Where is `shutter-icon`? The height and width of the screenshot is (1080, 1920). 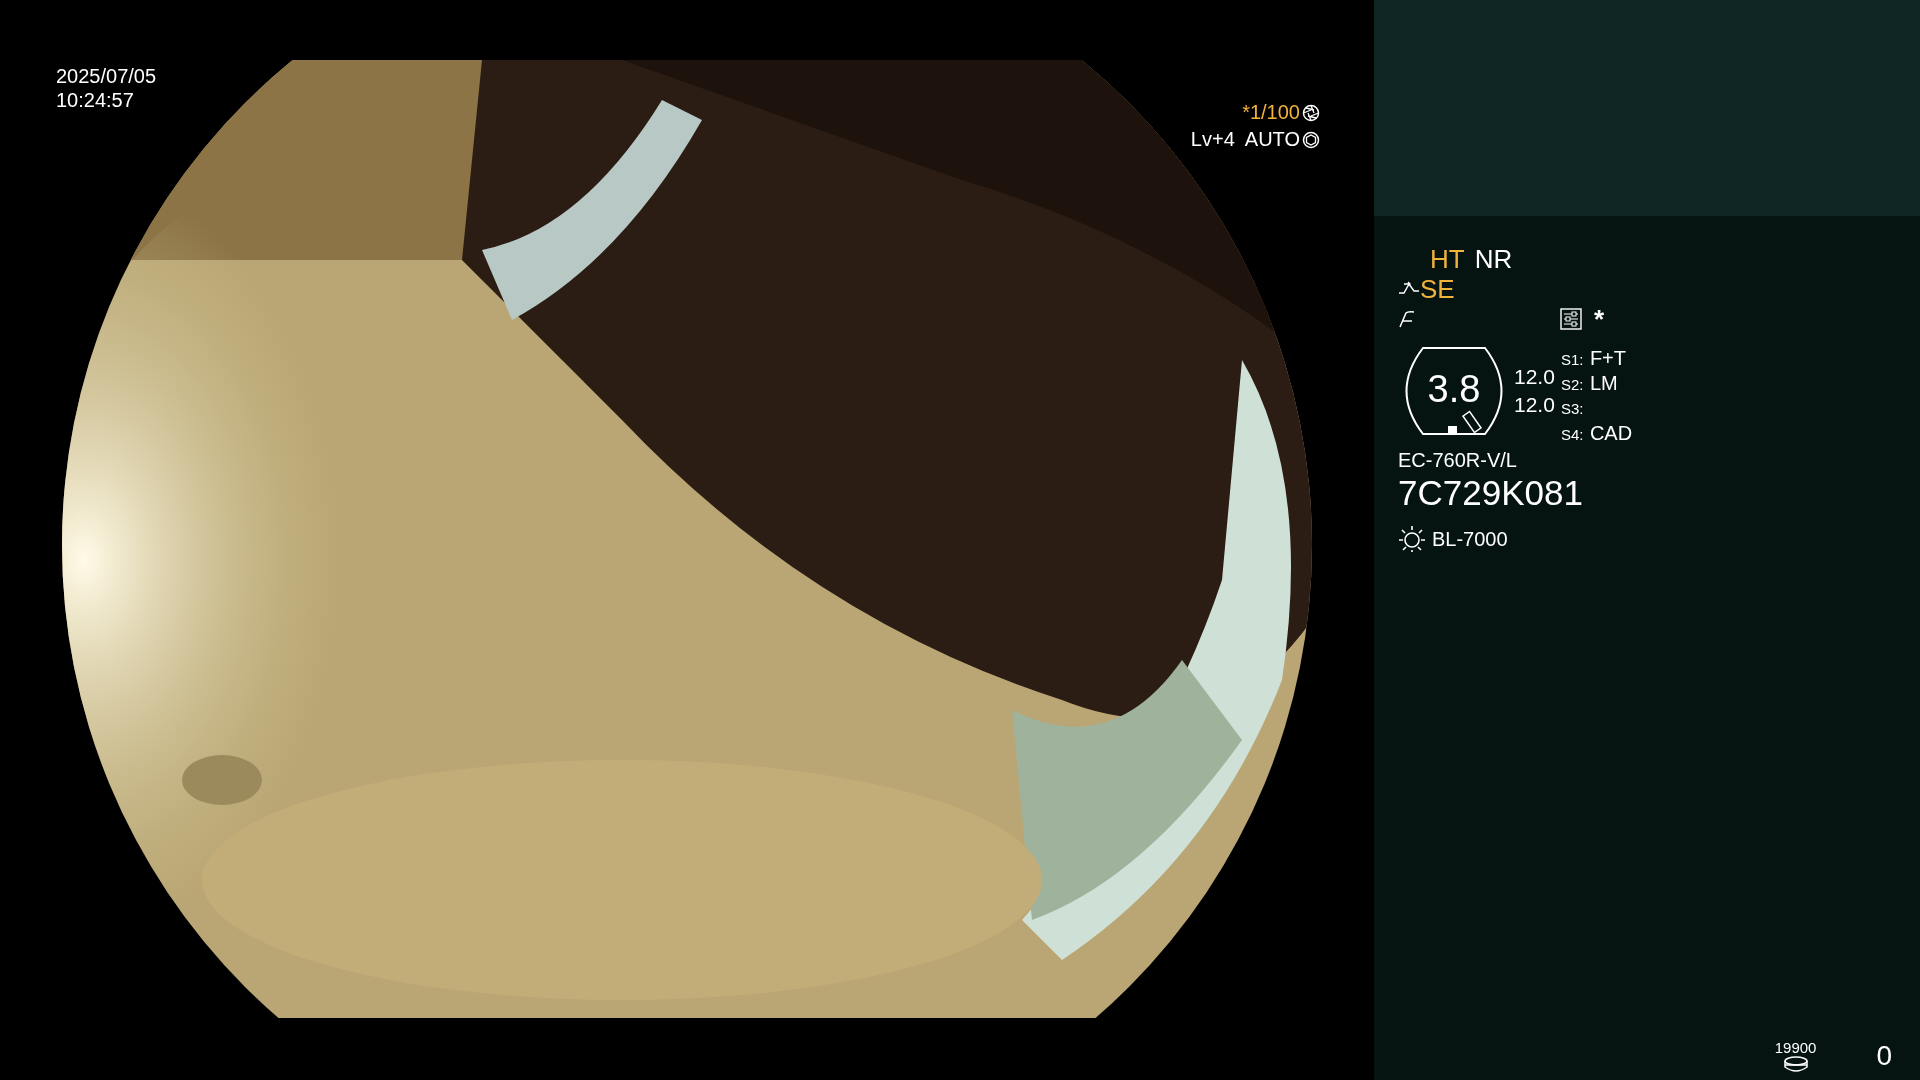 shutter-icon is located at coordinates (1311, 112).